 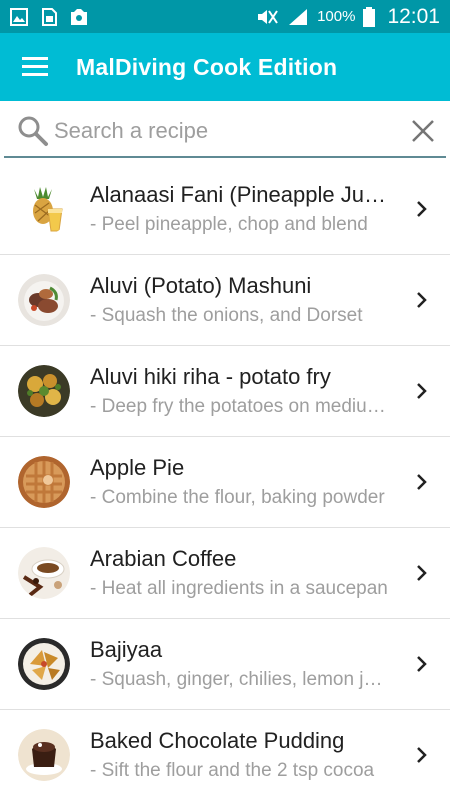 What do you see at coordinates (225, 16) in the screenshot?
I see `status-bar: 100% 12:01` at bounding box center [225, 16].